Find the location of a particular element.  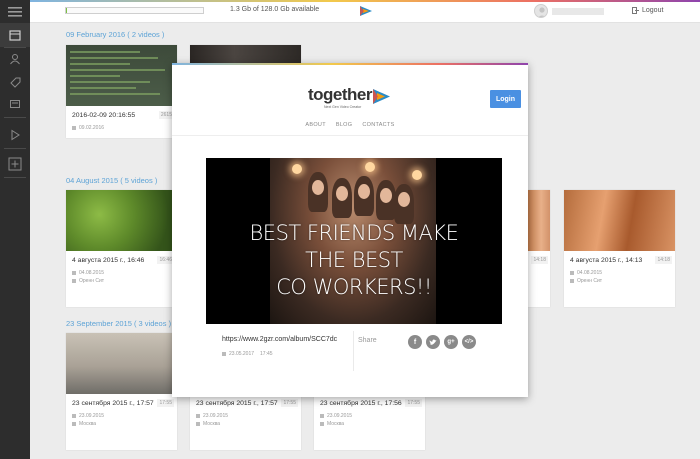

library-icon is located at coordinates (15, 35).